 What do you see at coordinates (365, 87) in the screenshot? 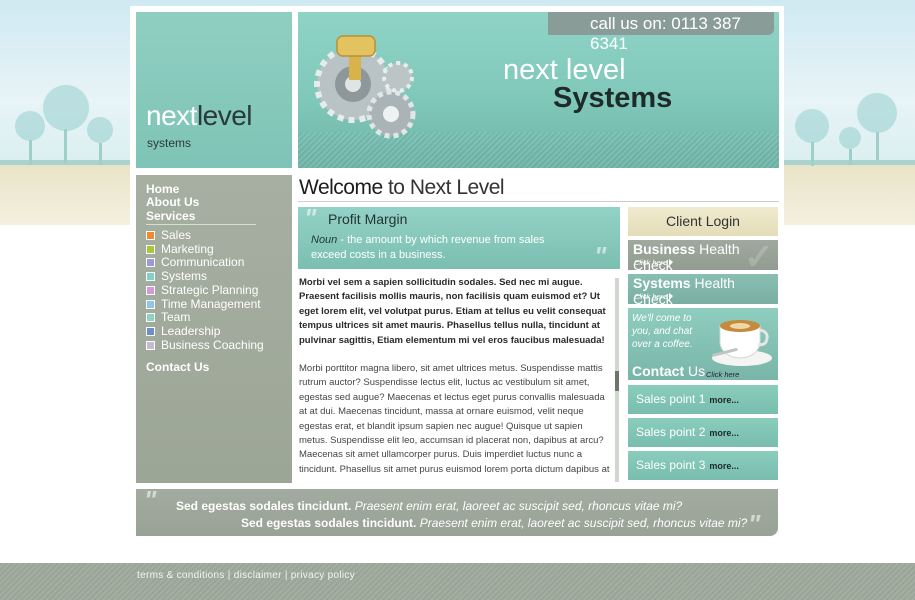
I see `gears-illustration` at bounding box center [365, 87].